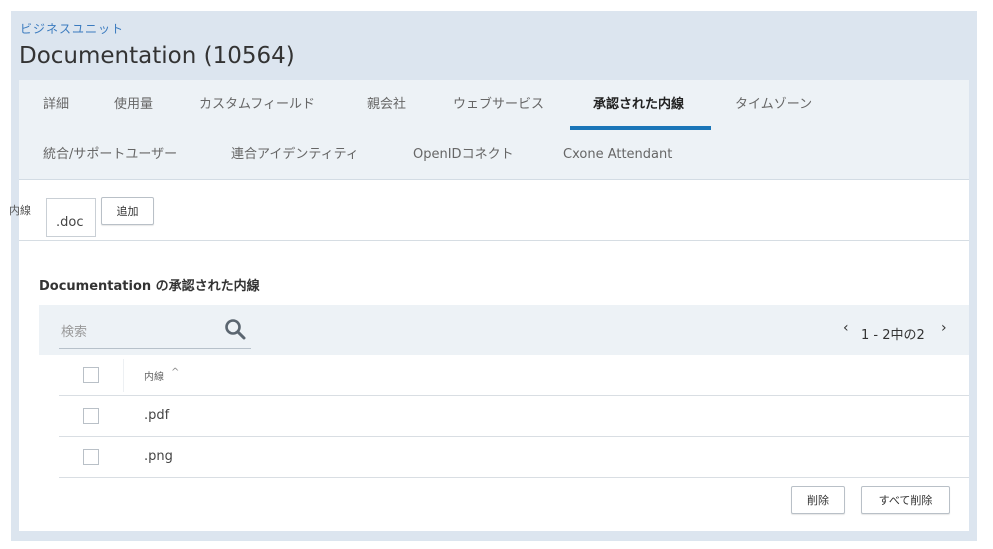 Image resolution: width=993 pixels, height=549 pixels. I want to click on breadcrumb: ビジネスユニット, so click(72, 28).